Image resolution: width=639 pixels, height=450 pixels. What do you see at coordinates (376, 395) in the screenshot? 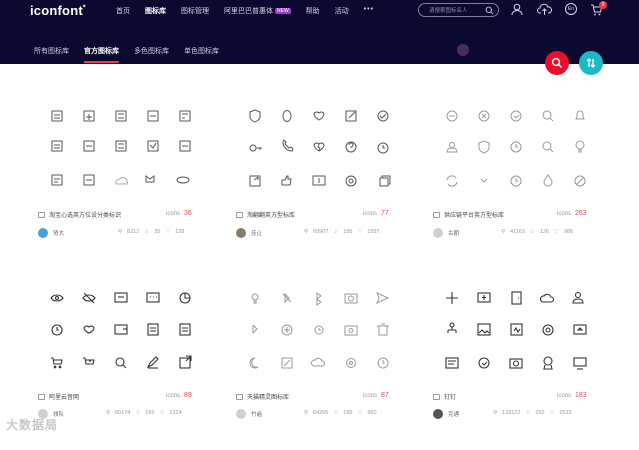
I see `icon-count: icons 87` at bounding box center [376, 395].